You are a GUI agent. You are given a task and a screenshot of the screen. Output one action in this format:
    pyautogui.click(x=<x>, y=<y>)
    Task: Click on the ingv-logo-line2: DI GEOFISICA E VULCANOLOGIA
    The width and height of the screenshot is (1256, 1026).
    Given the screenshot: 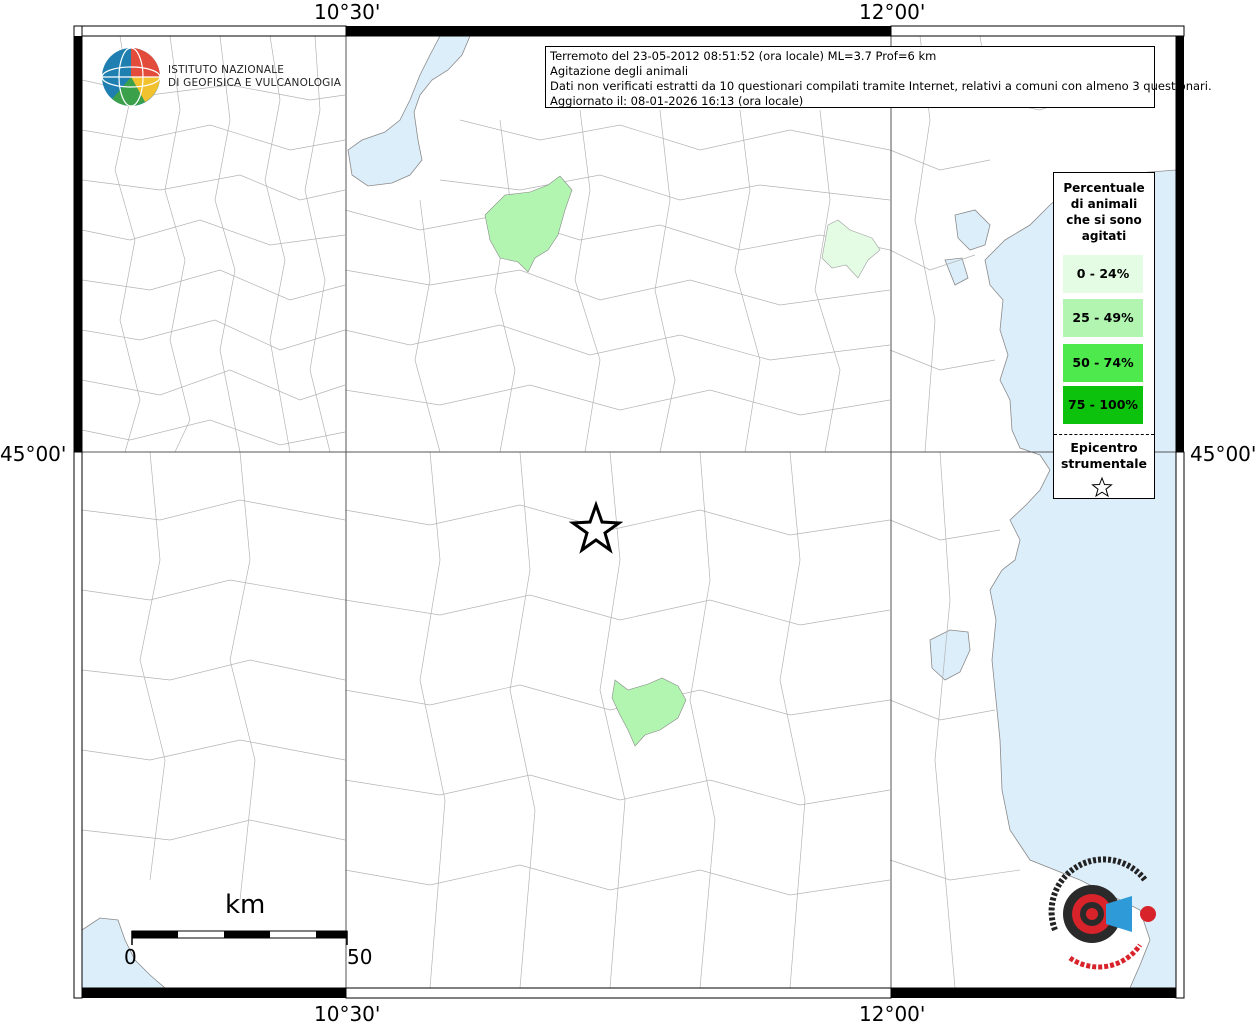 What is the action you would take?
    pyautogui.click(x=255, y=83)
    